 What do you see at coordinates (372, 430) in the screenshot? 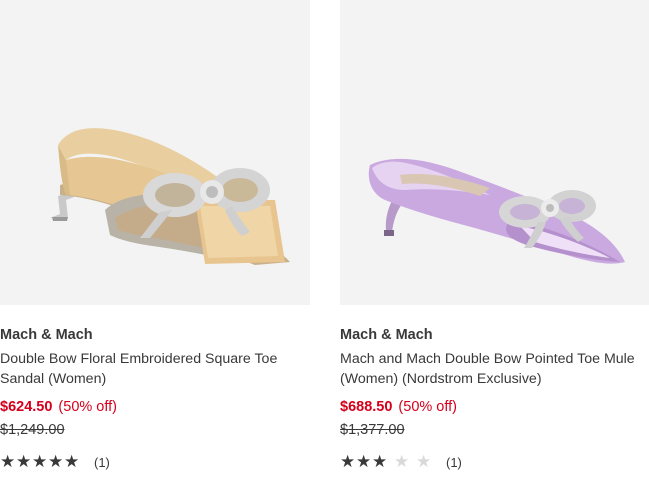
I see `original-price: $1,377.00` at bounding box center [372, 430].